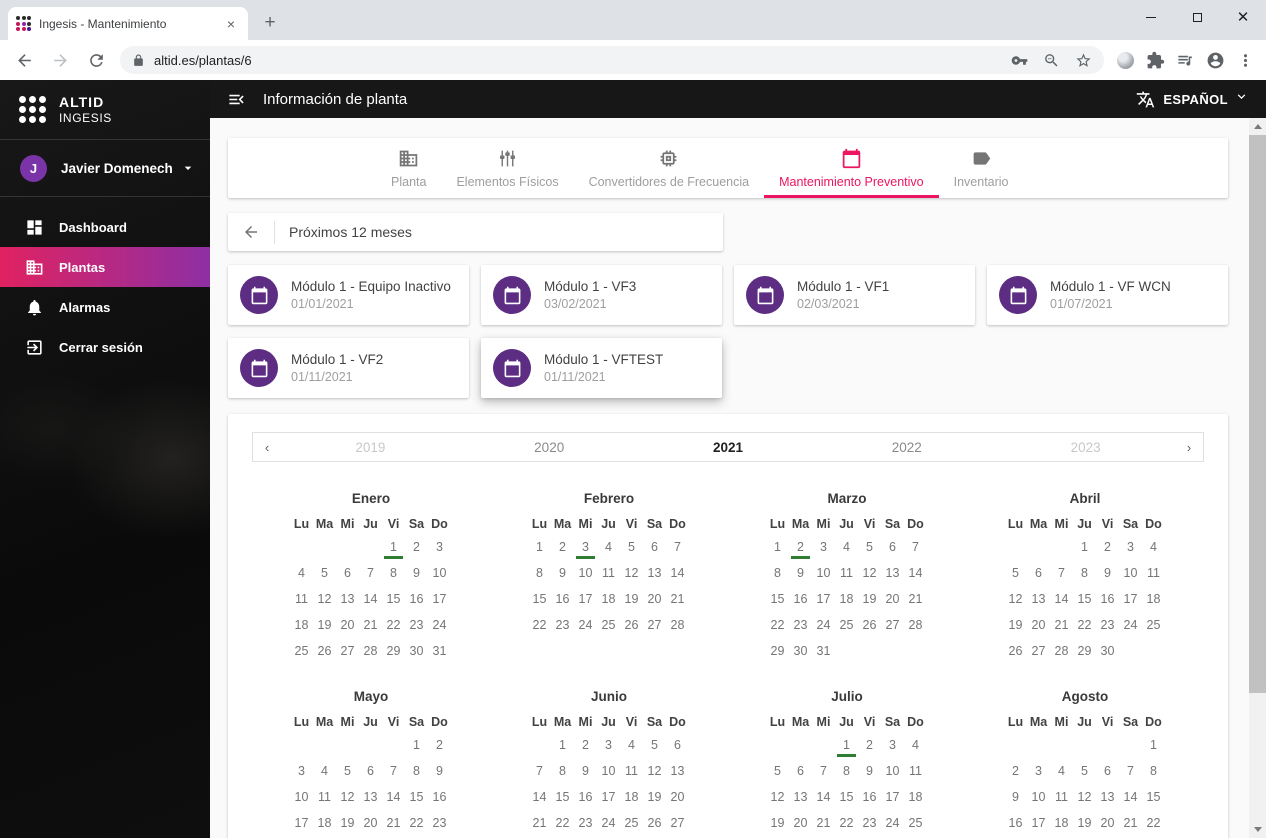  What do you see at coordinates (105, 267) in the screenshot?
I see `sidebar-item-plantas: Plantas` at bounding box center [105, 267].